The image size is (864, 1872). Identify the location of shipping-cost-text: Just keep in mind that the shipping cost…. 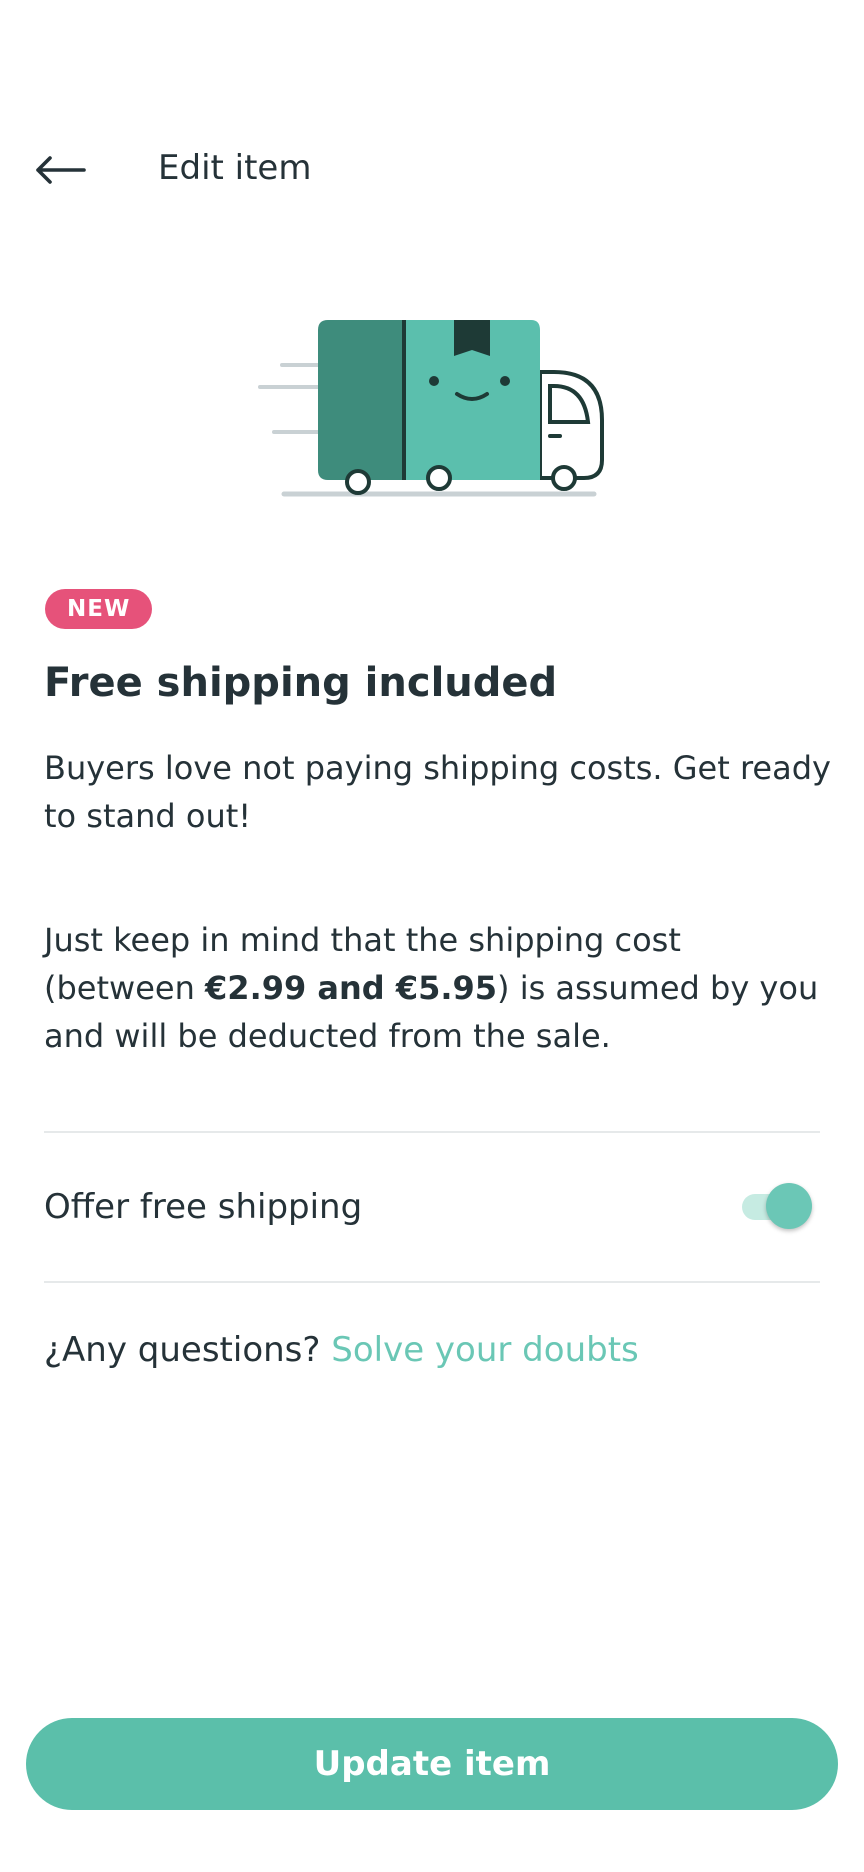
(439, 988).